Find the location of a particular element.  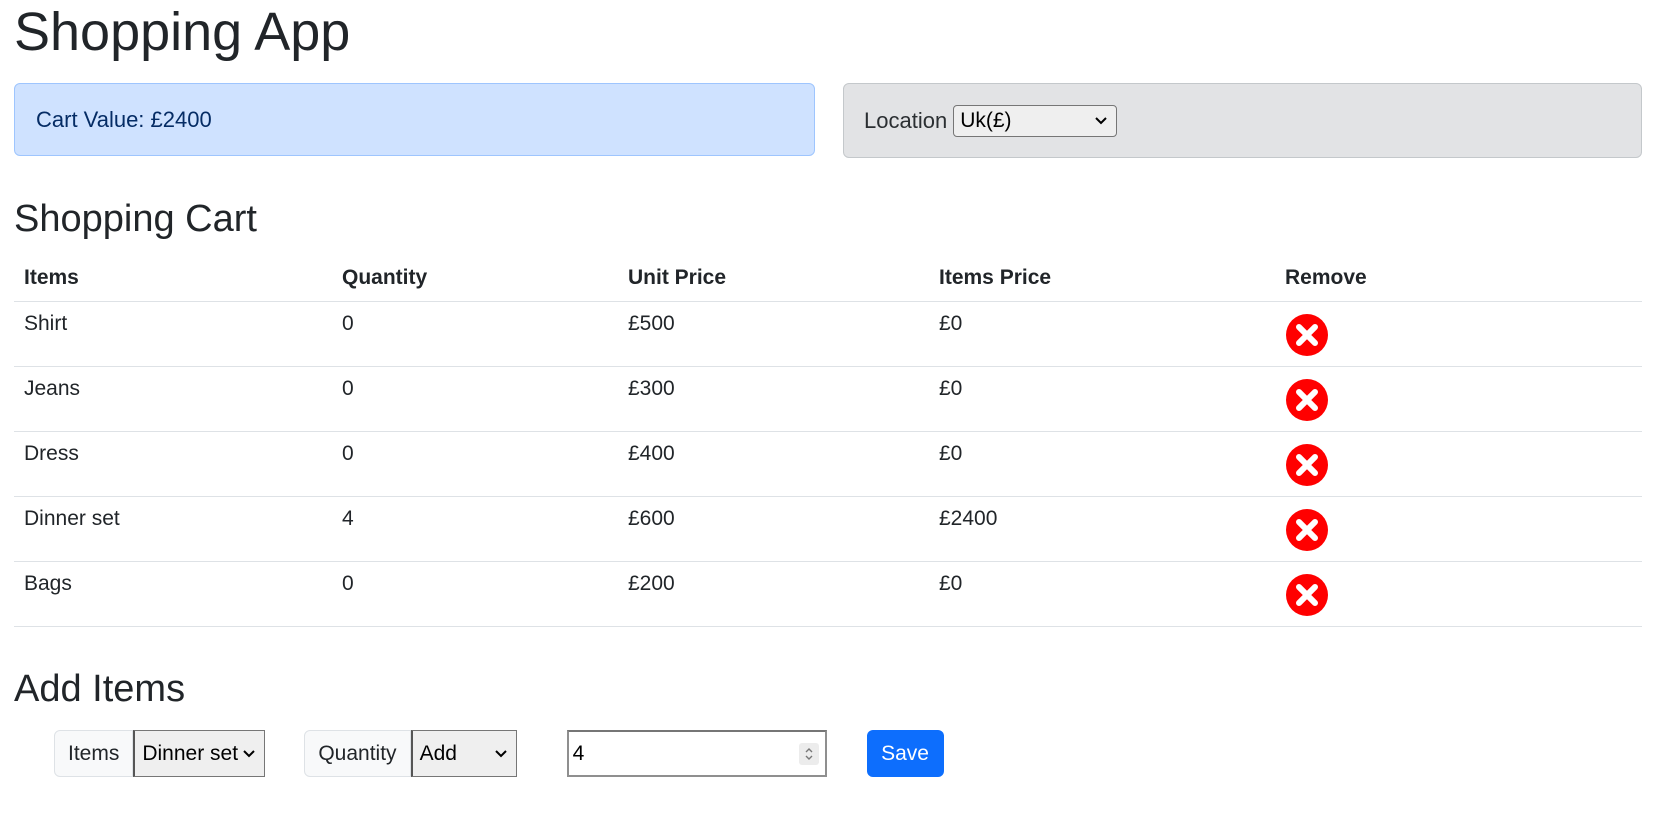

location-selected-value: Uk(£) is located at coordinates (986, 120).